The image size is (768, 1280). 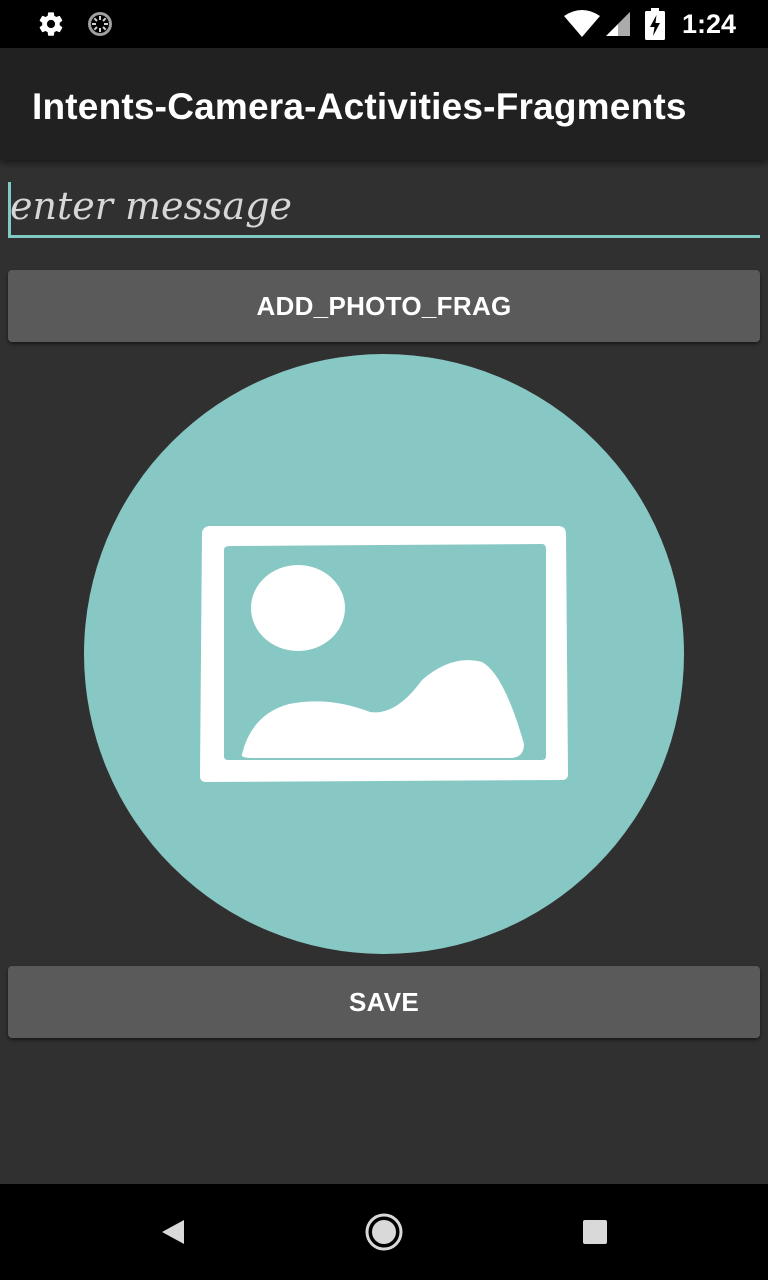 What do you see at coordinates (9, 209) in the screenshot?
I see `text-cursor` at bounding box center [9, 209].